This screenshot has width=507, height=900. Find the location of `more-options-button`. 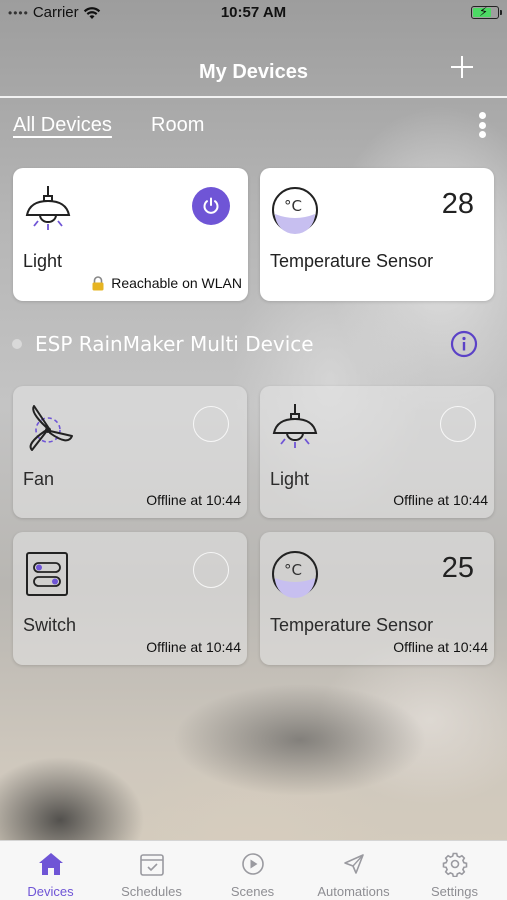

more-options-button is located at coordinates (482, 125).